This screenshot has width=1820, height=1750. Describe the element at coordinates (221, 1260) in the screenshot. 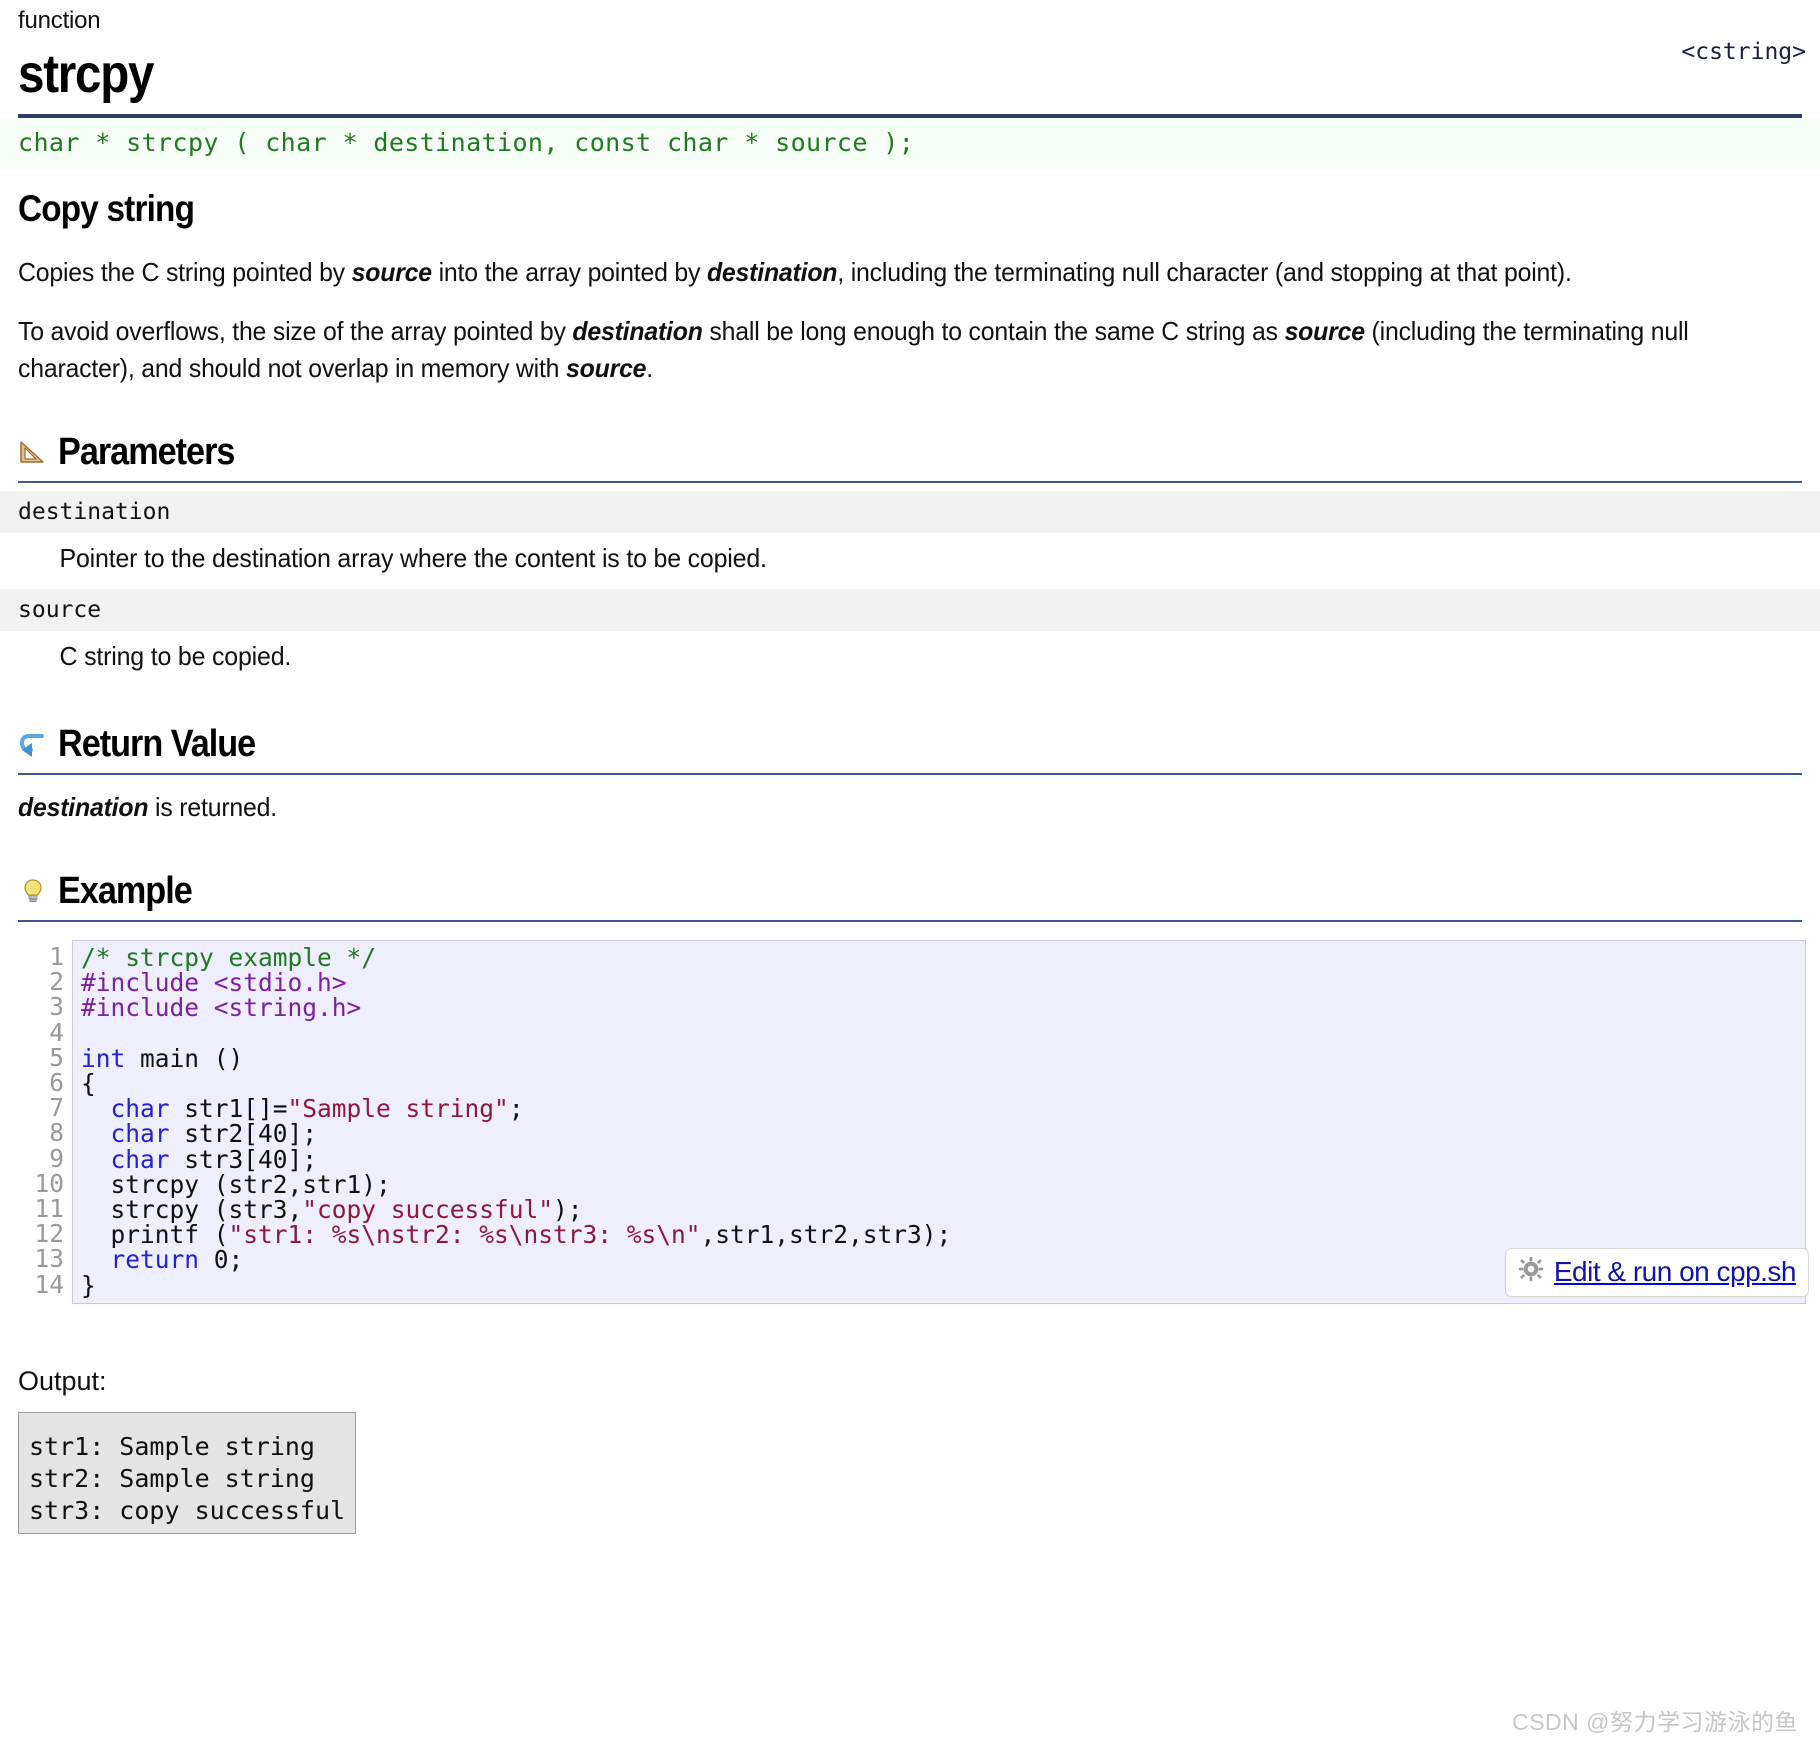

I see `code-token: 0;` at that location.